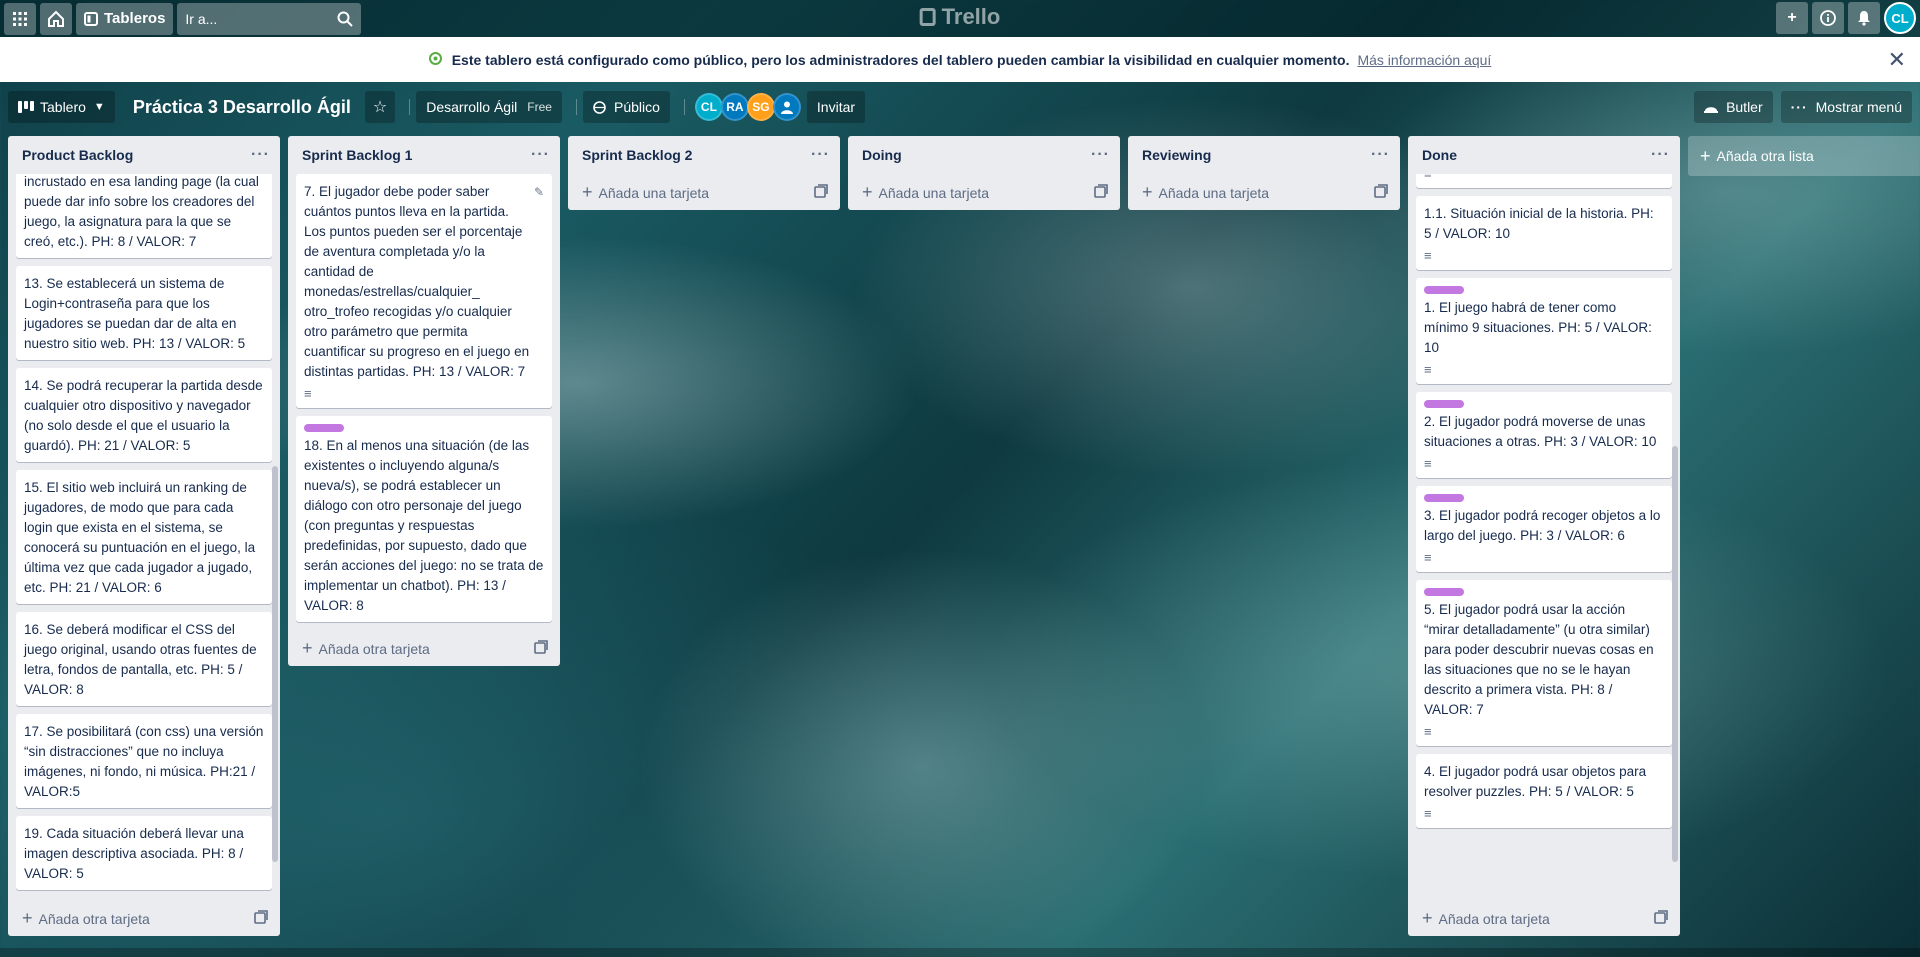 The width and height of the screenshot is (1920, 957). What do you see at coordinates (1799, 107) in the screenshot?
I see `more-horizontal-icon: ···` at bounding box center [1799, 107].